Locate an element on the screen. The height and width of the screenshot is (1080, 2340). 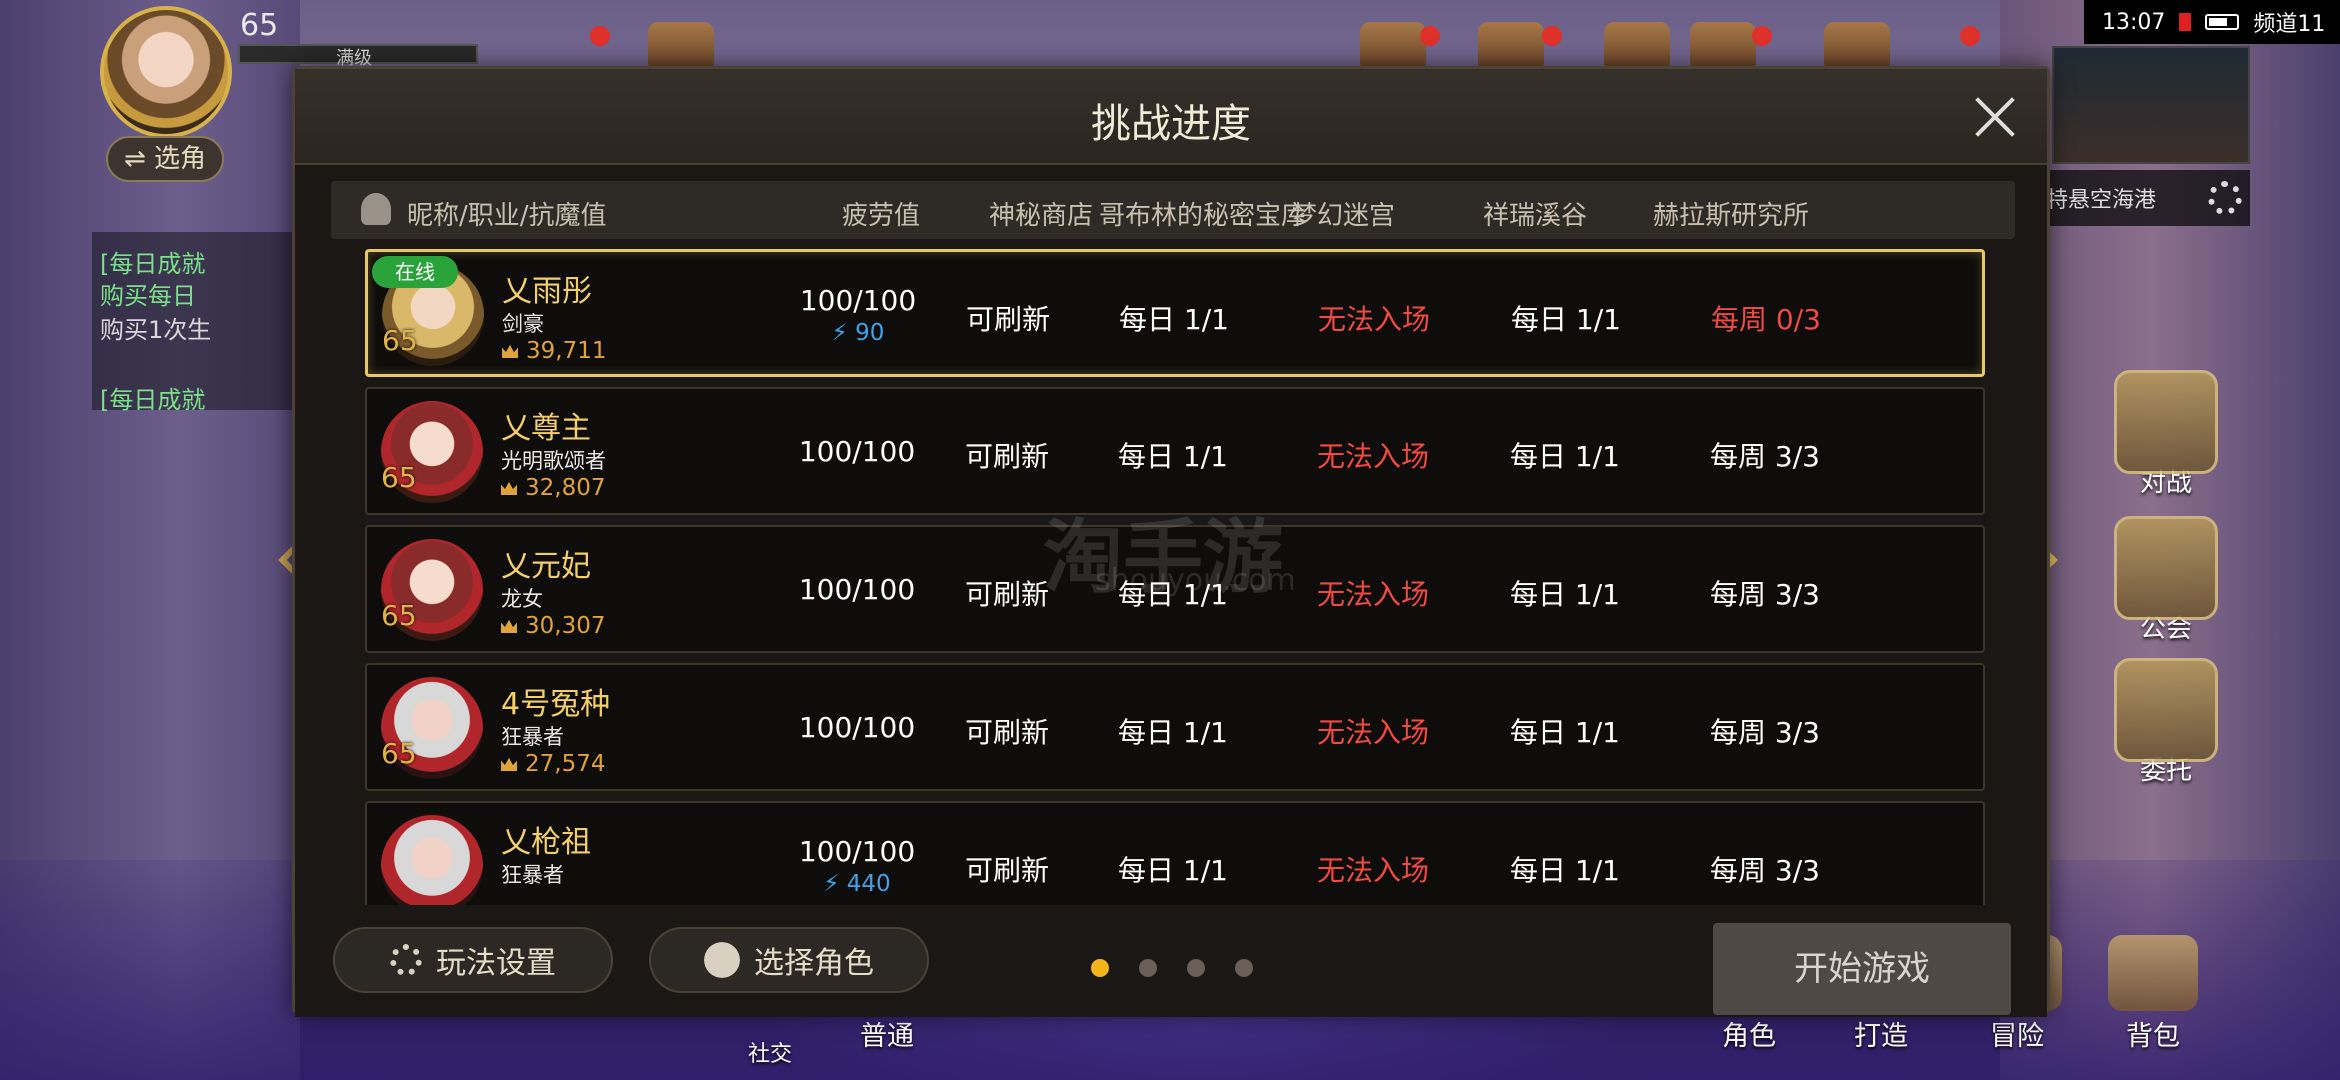
helmet-icon is located at coordinates (376, 209).